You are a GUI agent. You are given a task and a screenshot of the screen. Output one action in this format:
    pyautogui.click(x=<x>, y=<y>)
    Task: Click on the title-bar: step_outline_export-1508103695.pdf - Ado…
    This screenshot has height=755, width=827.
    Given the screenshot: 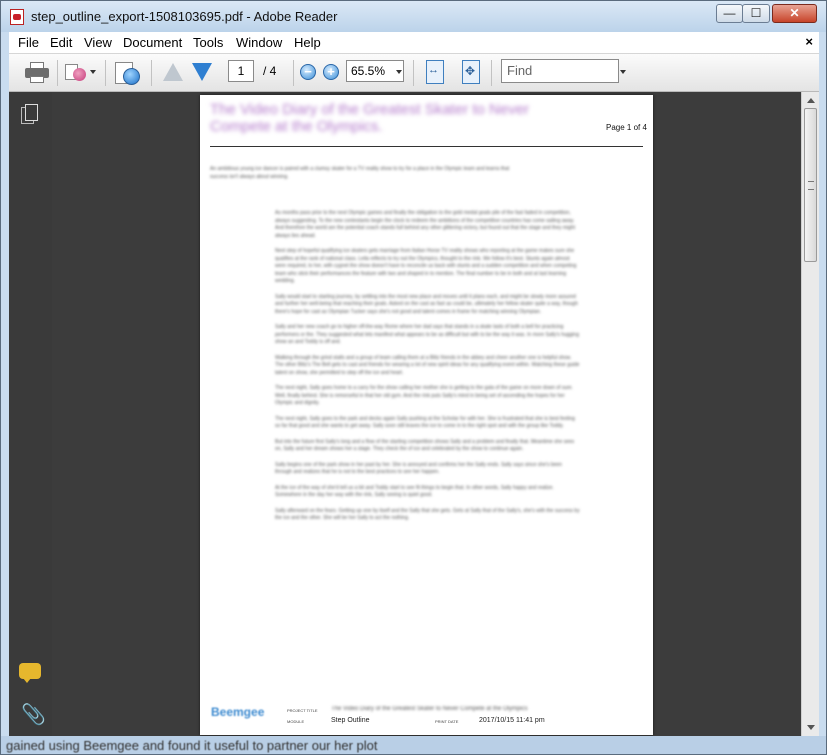 What is the action you would take?
    pyautogui.click(x=413, y=16)
    